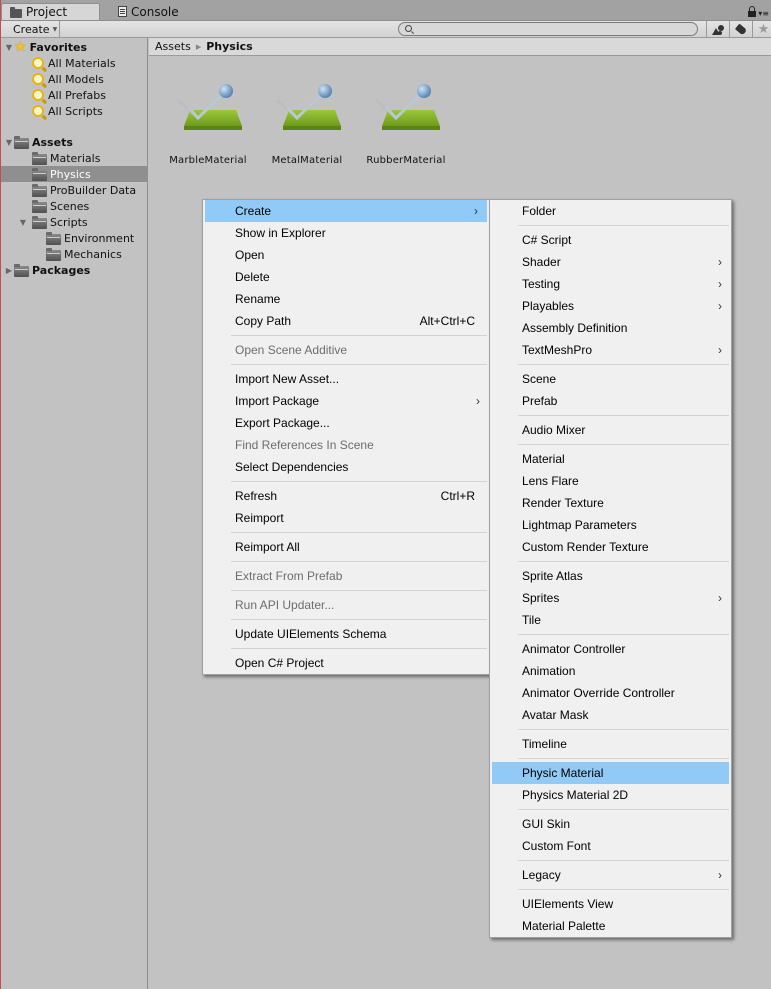 The width and height of the screenshot is (771, 989). Describe the element at coordinates (610, 262) in the screenshot. I see `create-item-shader: Shader ›` at that location.